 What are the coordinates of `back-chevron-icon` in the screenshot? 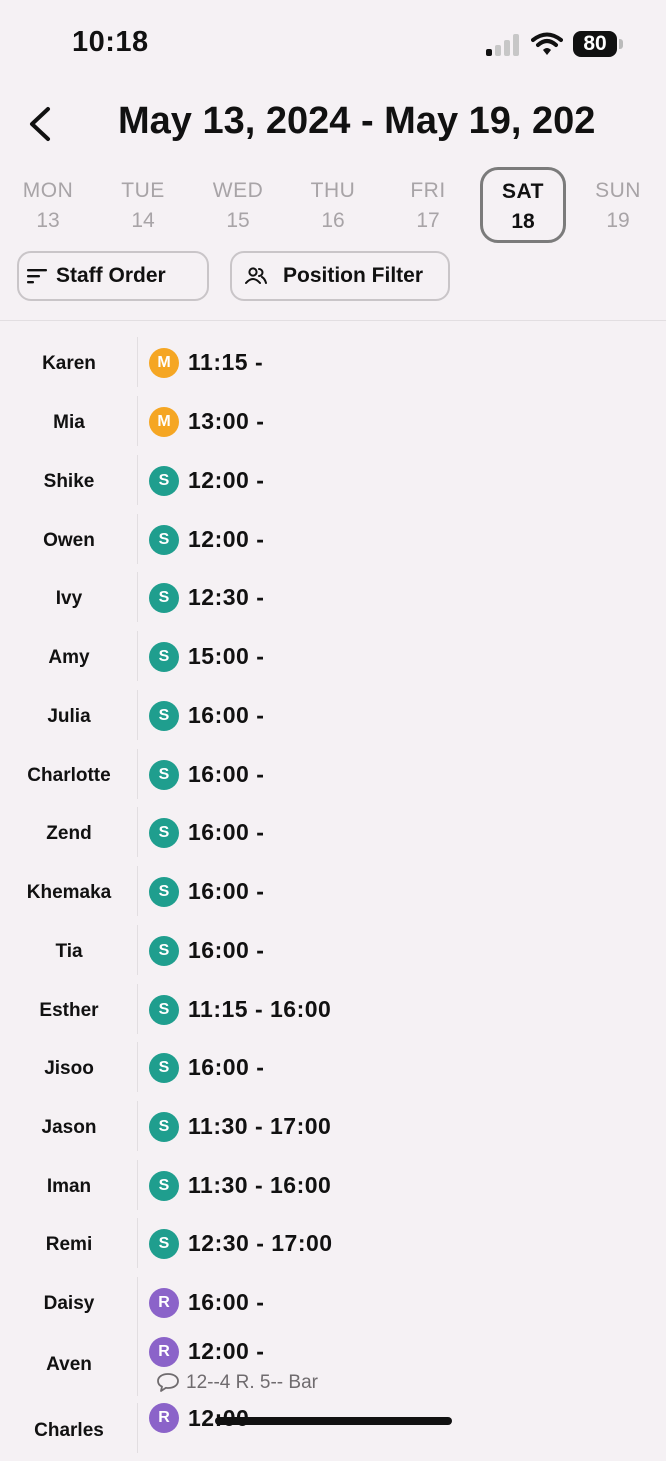 It's located at (42, 124).